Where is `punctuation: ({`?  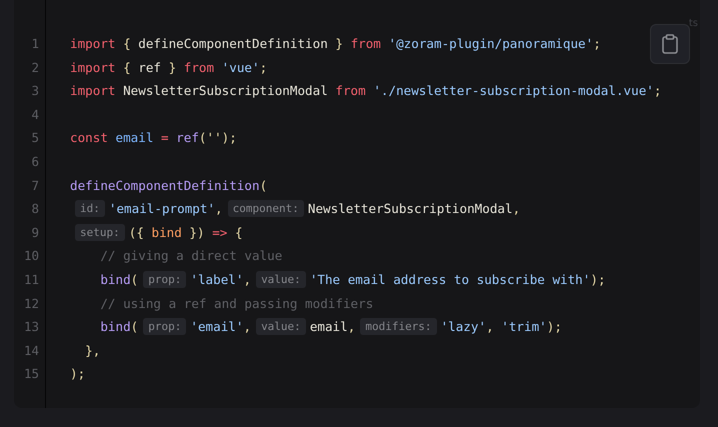 punctuation: ({ is located at coordinates (136, 233).